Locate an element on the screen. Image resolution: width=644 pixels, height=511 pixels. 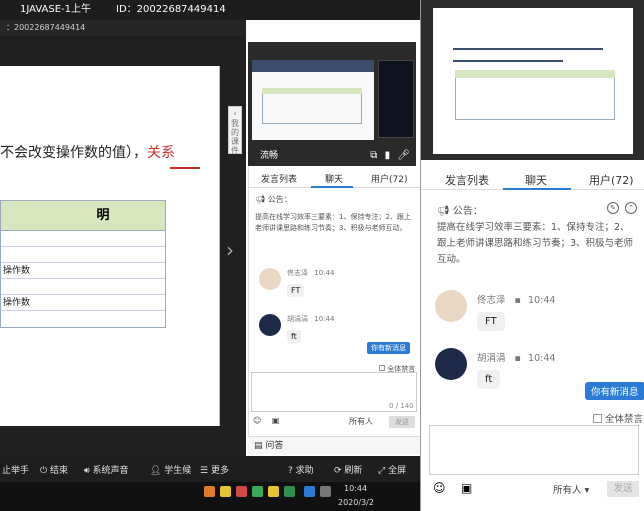
message-sender: 佟志泽 ▪ 10:44 is located at coordinates (516, 300).